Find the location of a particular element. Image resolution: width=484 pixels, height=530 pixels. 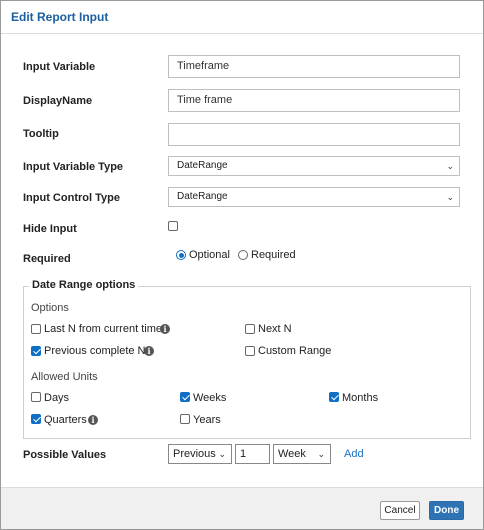

days-label: Days is located at coordinates (57, 398).